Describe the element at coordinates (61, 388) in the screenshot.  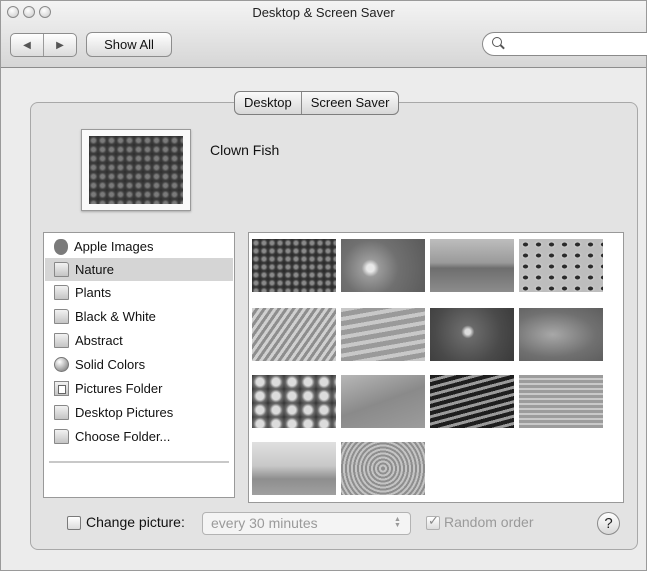
I see `pictures-folder-icon` at that location.